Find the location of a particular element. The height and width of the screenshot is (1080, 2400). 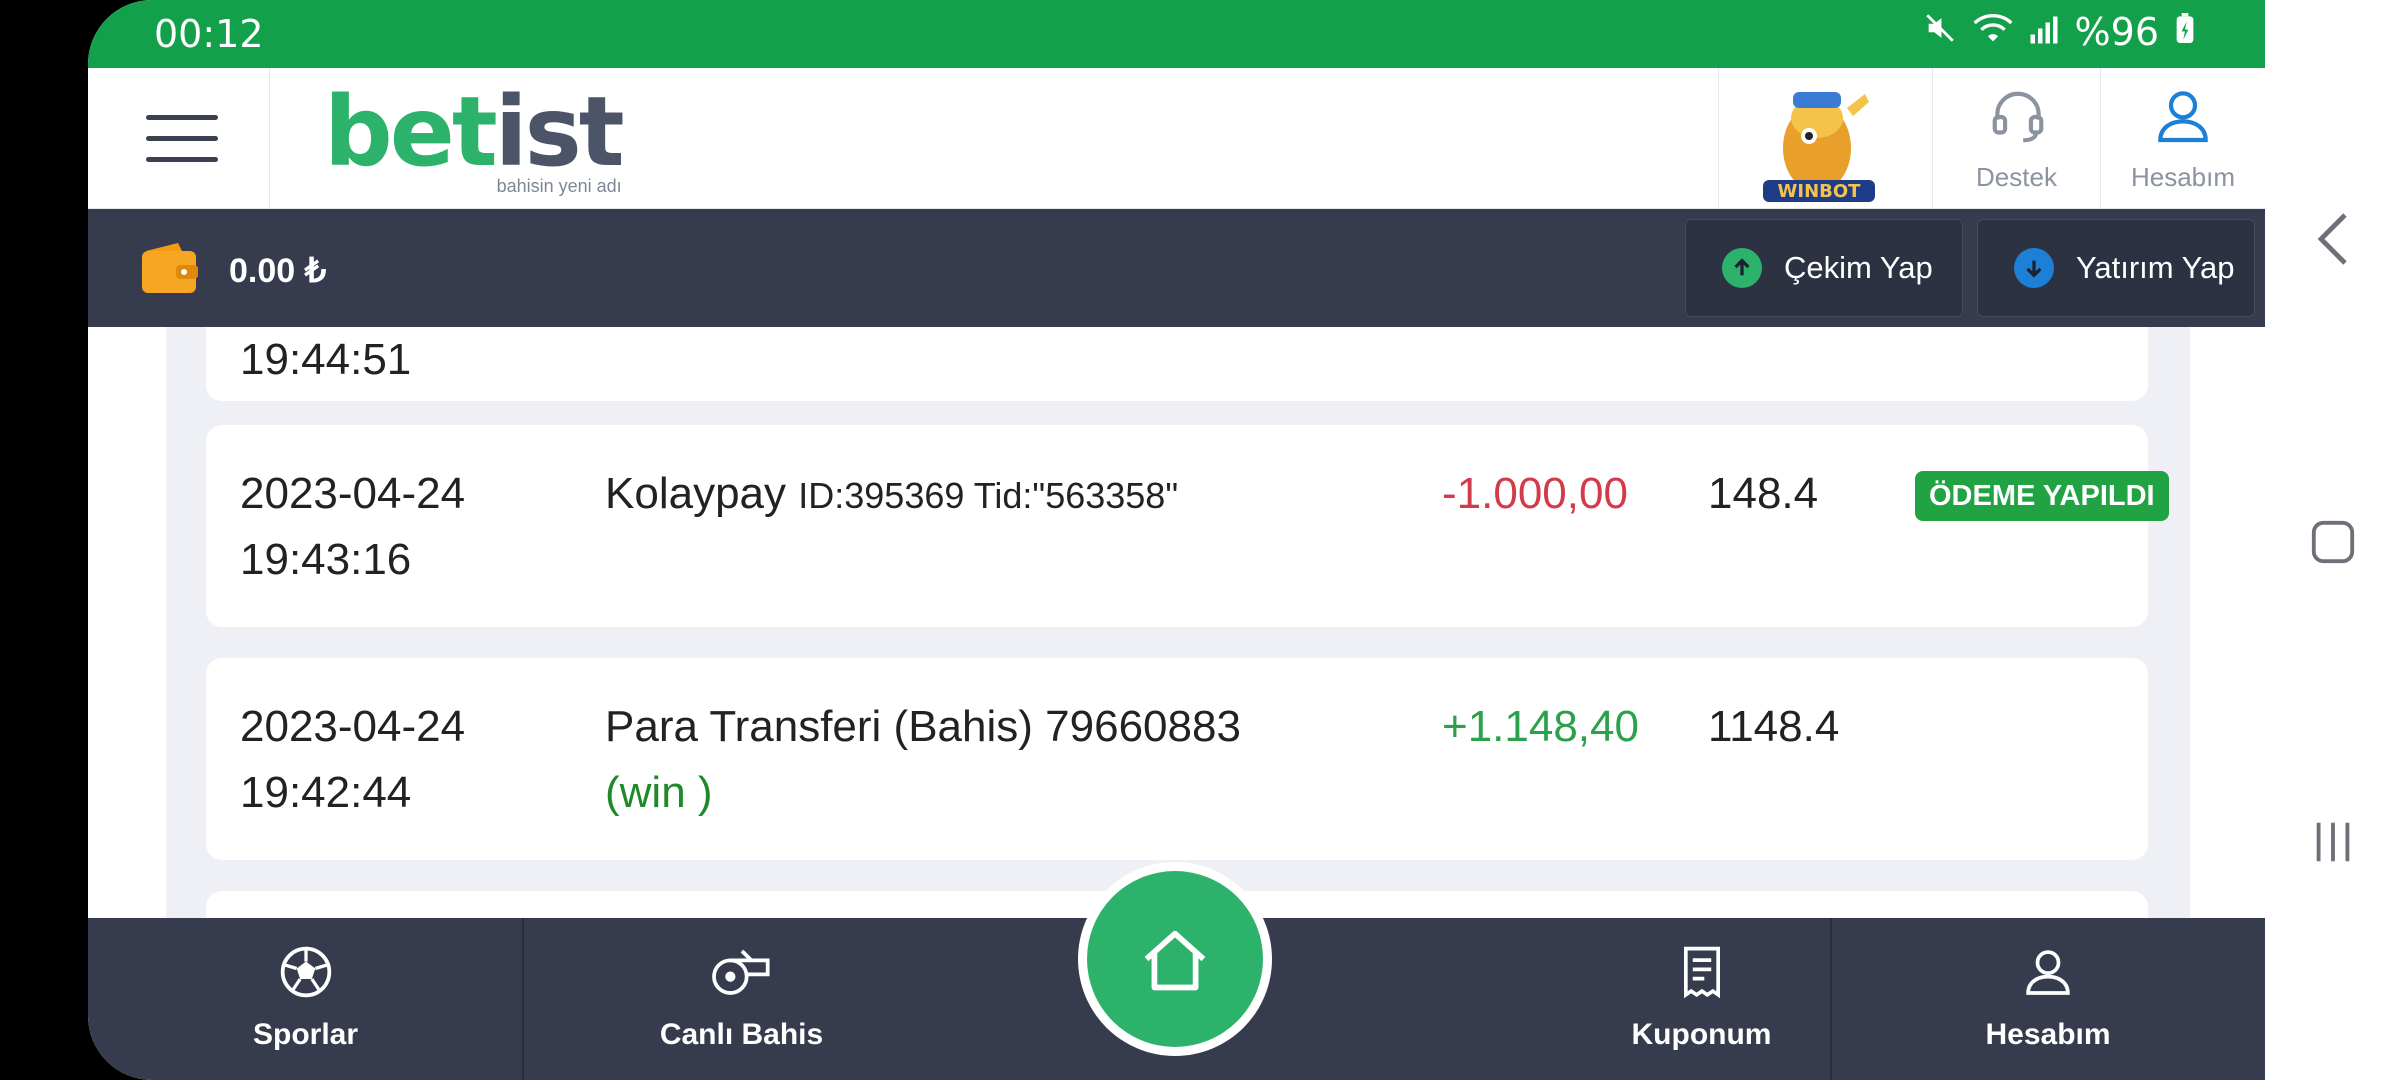

signal-icon is located at coordinates (2044, 32).